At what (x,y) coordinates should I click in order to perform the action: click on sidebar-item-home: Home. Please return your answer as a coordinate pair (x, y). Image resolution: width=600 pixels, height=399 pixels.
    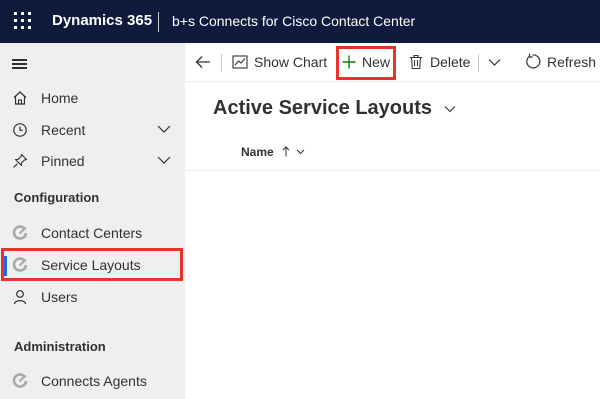
    Looking at the image, I should click on (92, 98).